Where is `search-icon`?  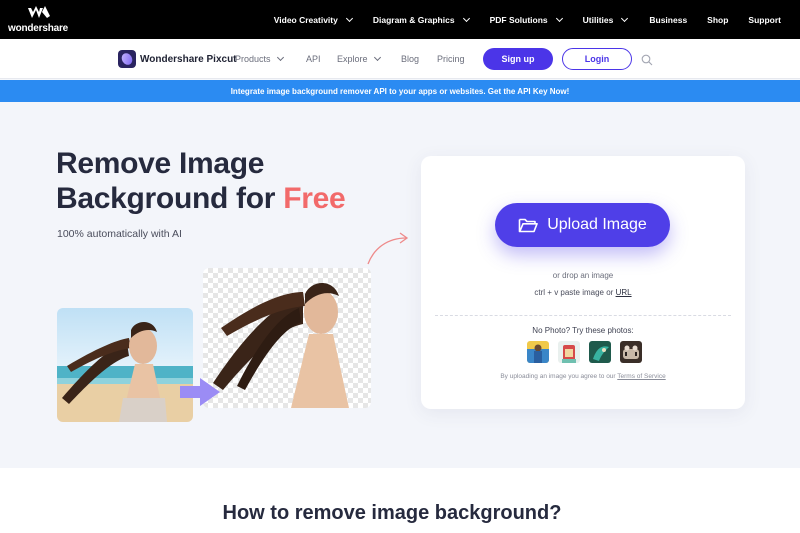 search-icon is located at coordinates (647, 60).